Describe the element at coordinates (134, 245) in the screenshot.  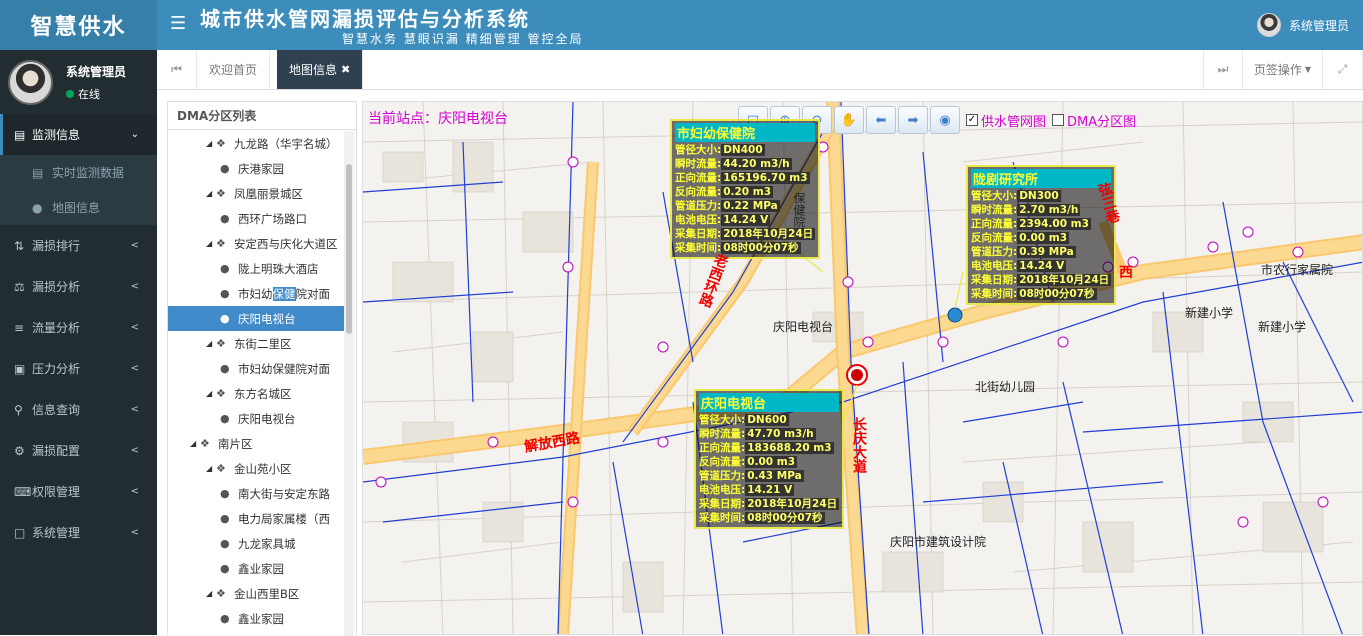
I see `chevron-left-icon: <` at that location.